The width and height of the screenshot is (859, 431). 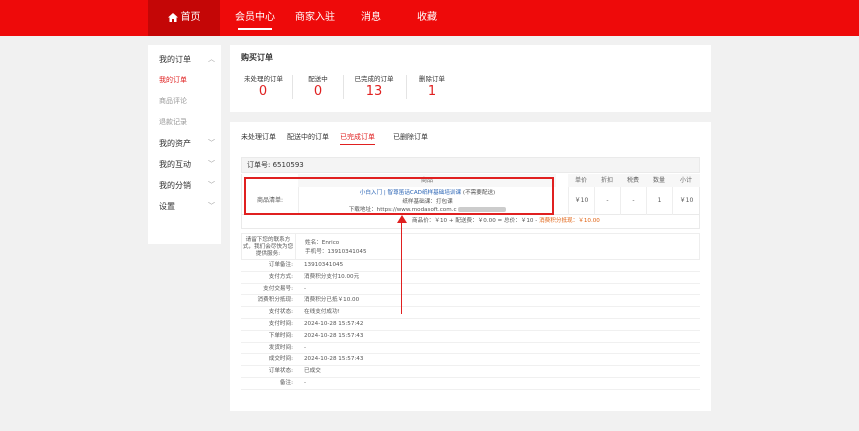 What do you see at coordinates (280, 347) in the screenshot?
I see `detail-key: 发货时间:` at bounding box center [280, 347].